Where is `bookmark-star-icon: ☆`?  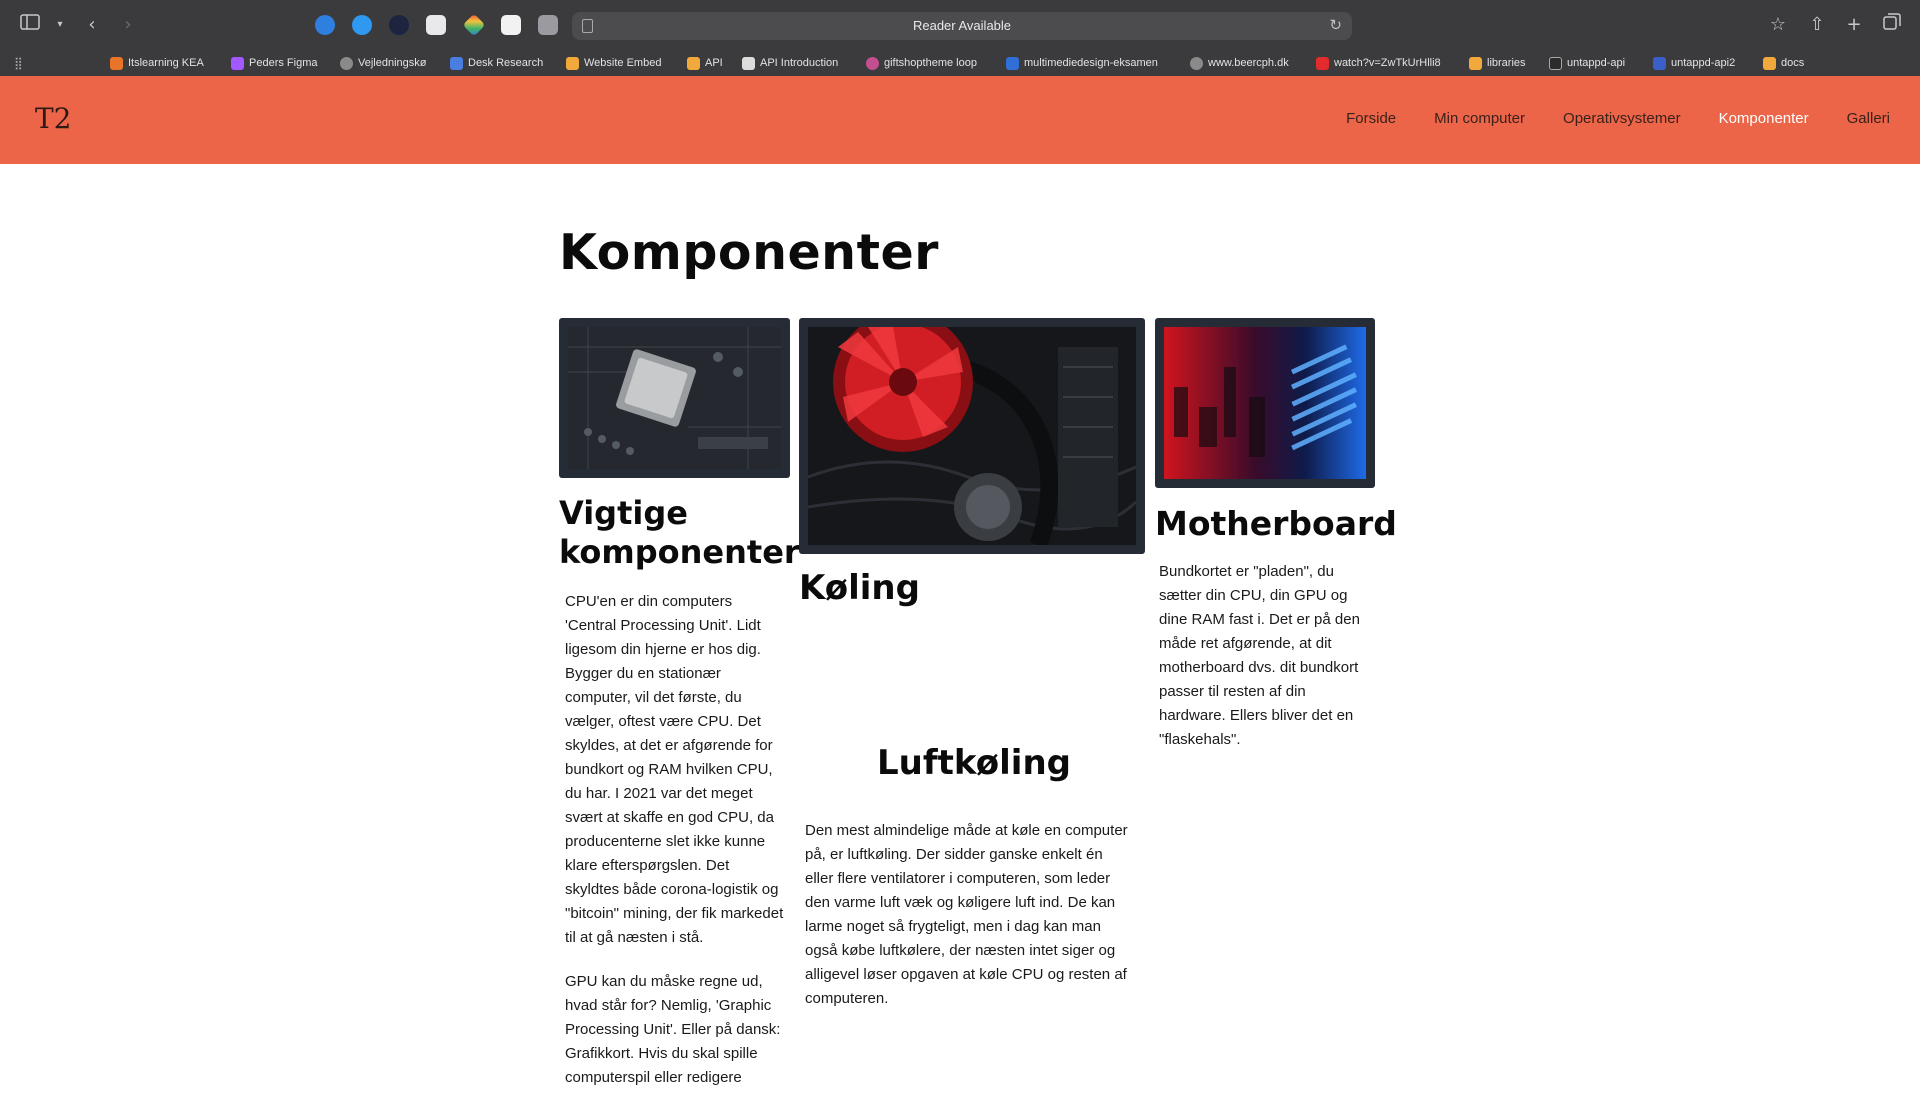 bookmark-star-icon: ☆ is located at coordinates (1778, 25).